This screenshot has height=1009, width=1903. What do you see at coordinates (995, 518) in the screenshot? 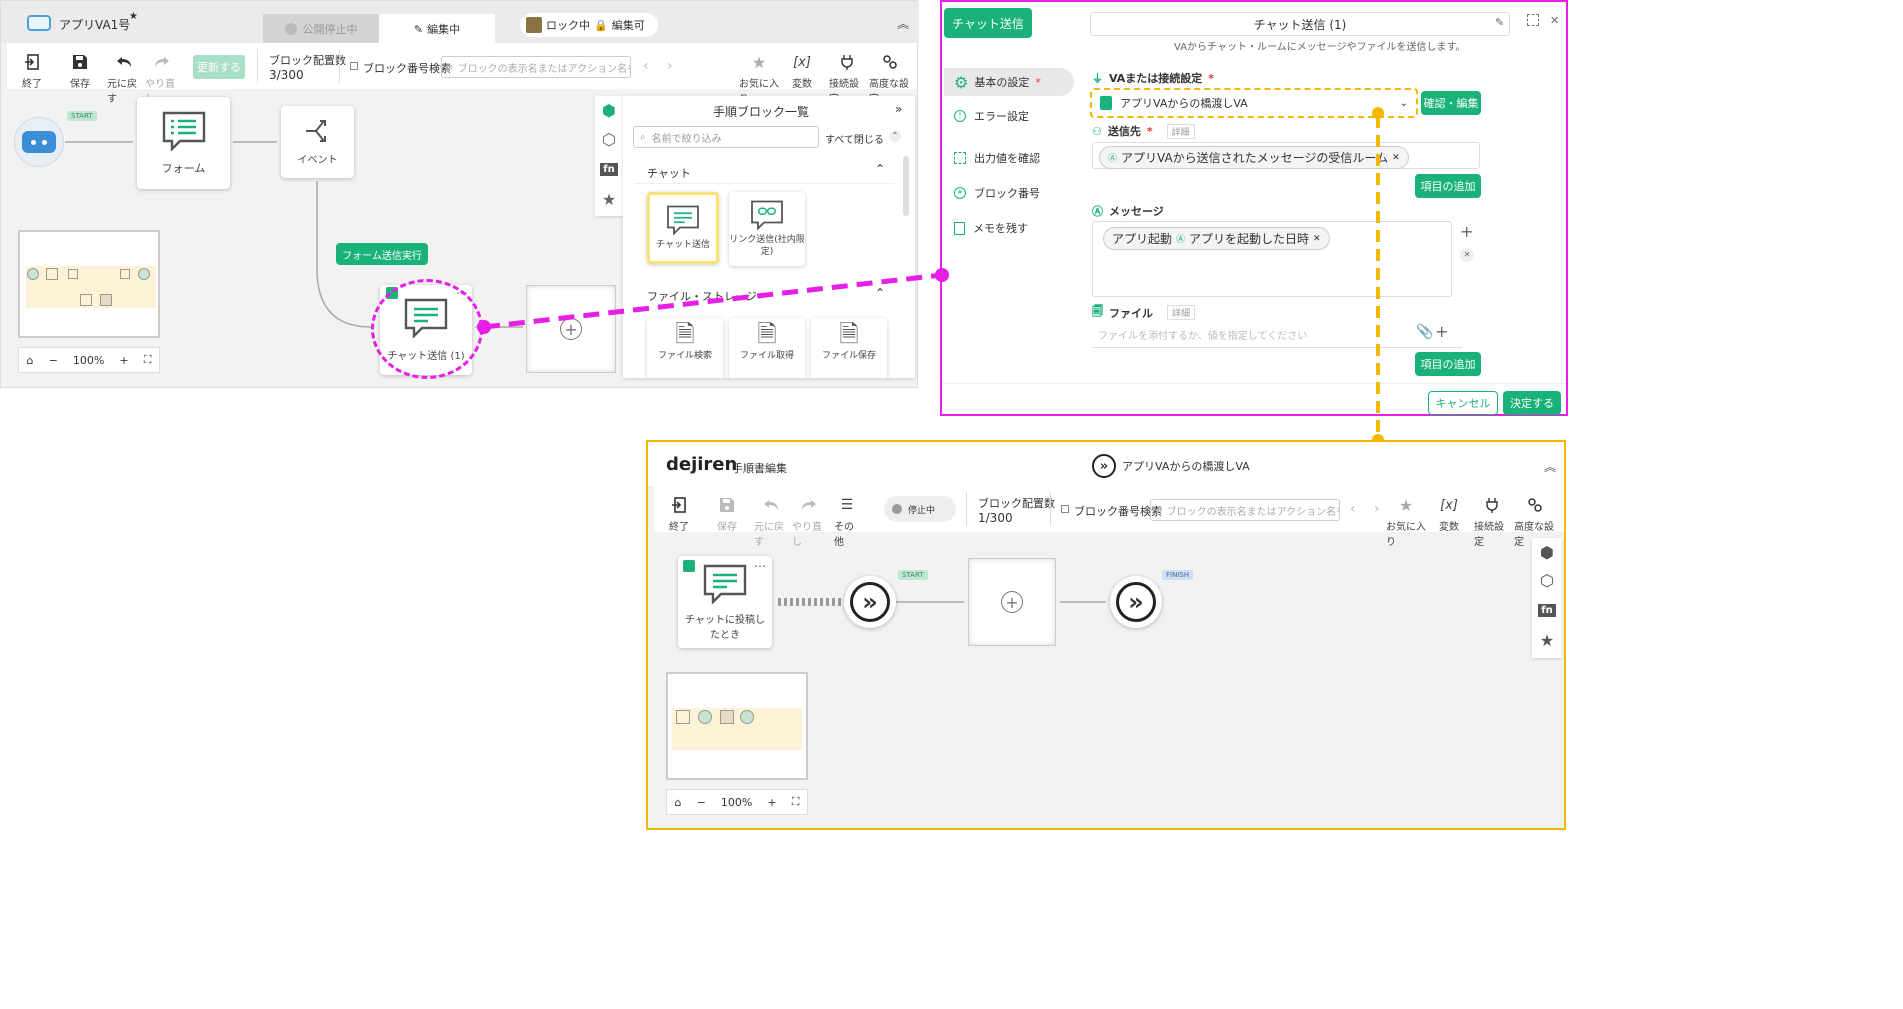
I see `block-count: 1/300` at bounding box center [995, 518].